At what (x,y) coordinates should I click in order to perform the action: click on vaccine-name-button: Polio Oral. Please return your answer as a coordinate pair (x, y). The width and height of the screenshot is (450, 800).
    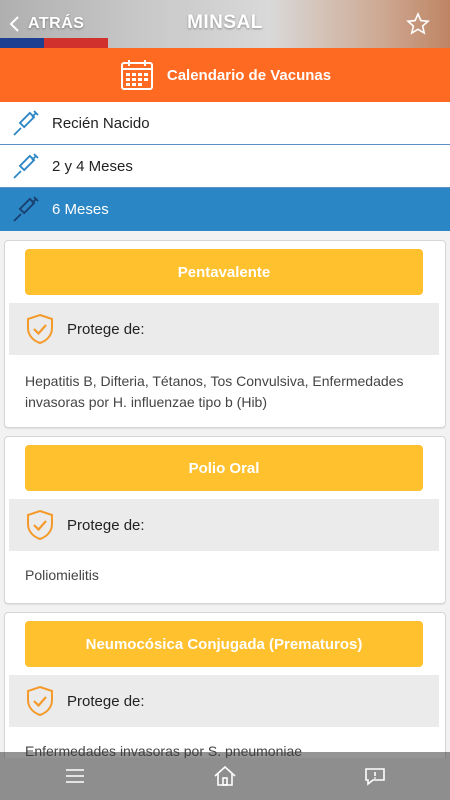
    Looking at the image, I should click on (224, 468).